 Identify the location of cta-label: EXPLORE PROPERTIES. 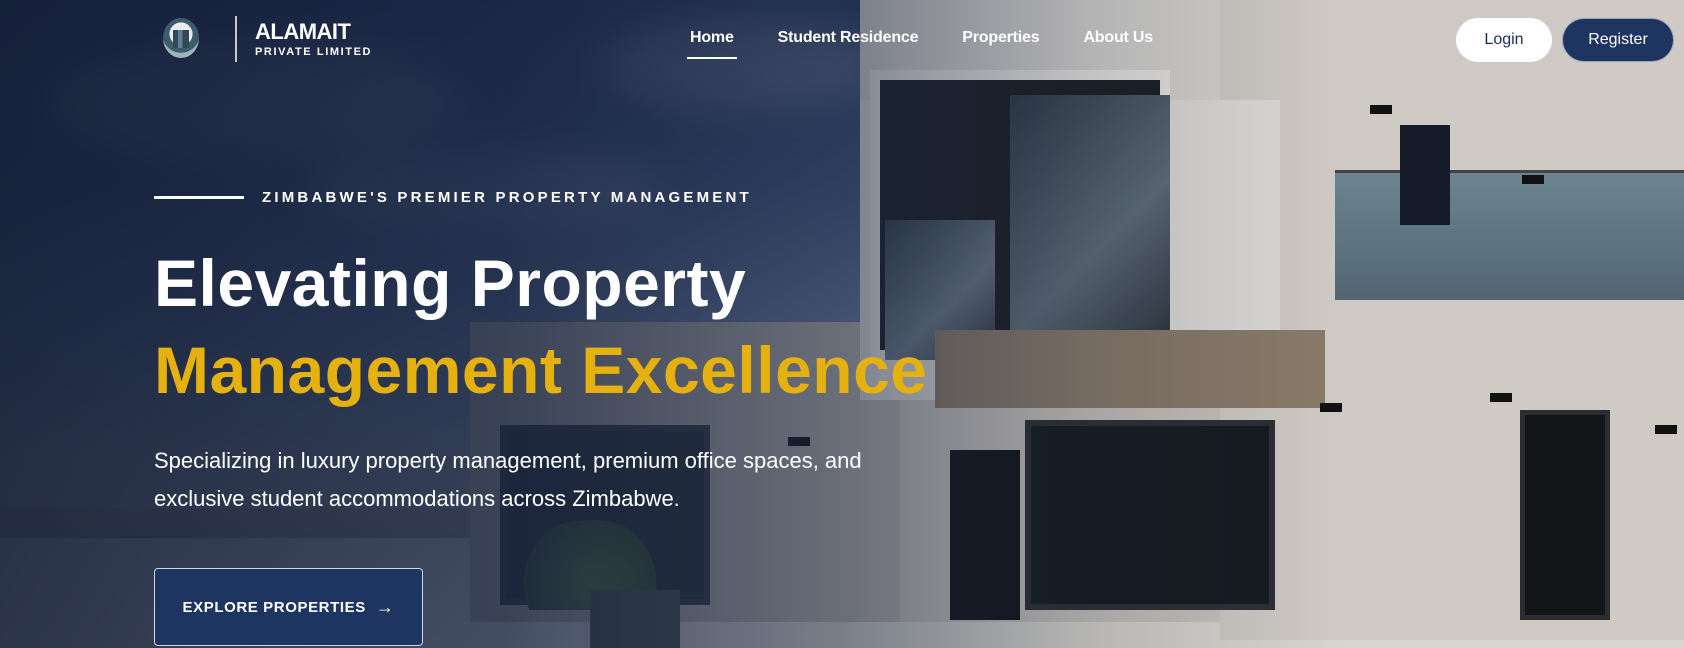
(274, 607).